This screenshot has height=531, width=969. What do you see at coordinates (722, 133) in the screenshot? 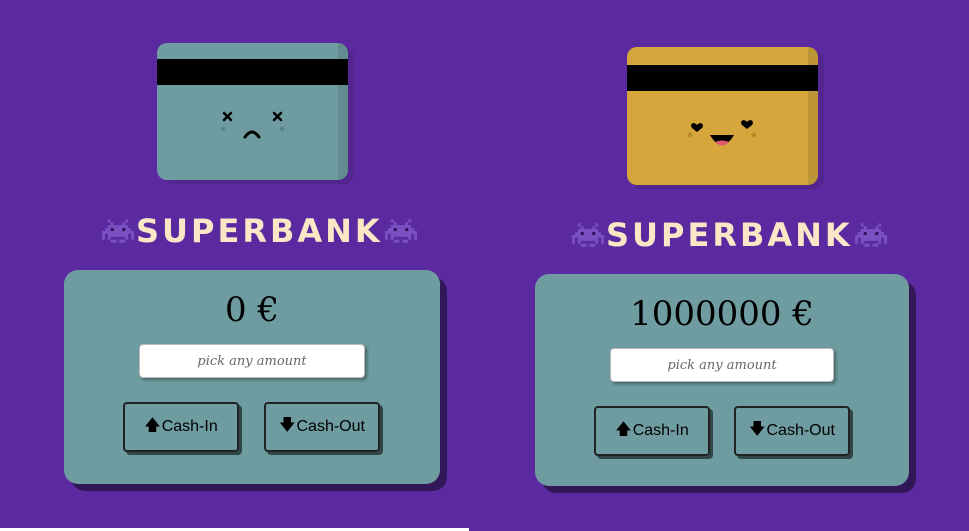
I see `happy-face-icon` at bounding box center [722, 133].